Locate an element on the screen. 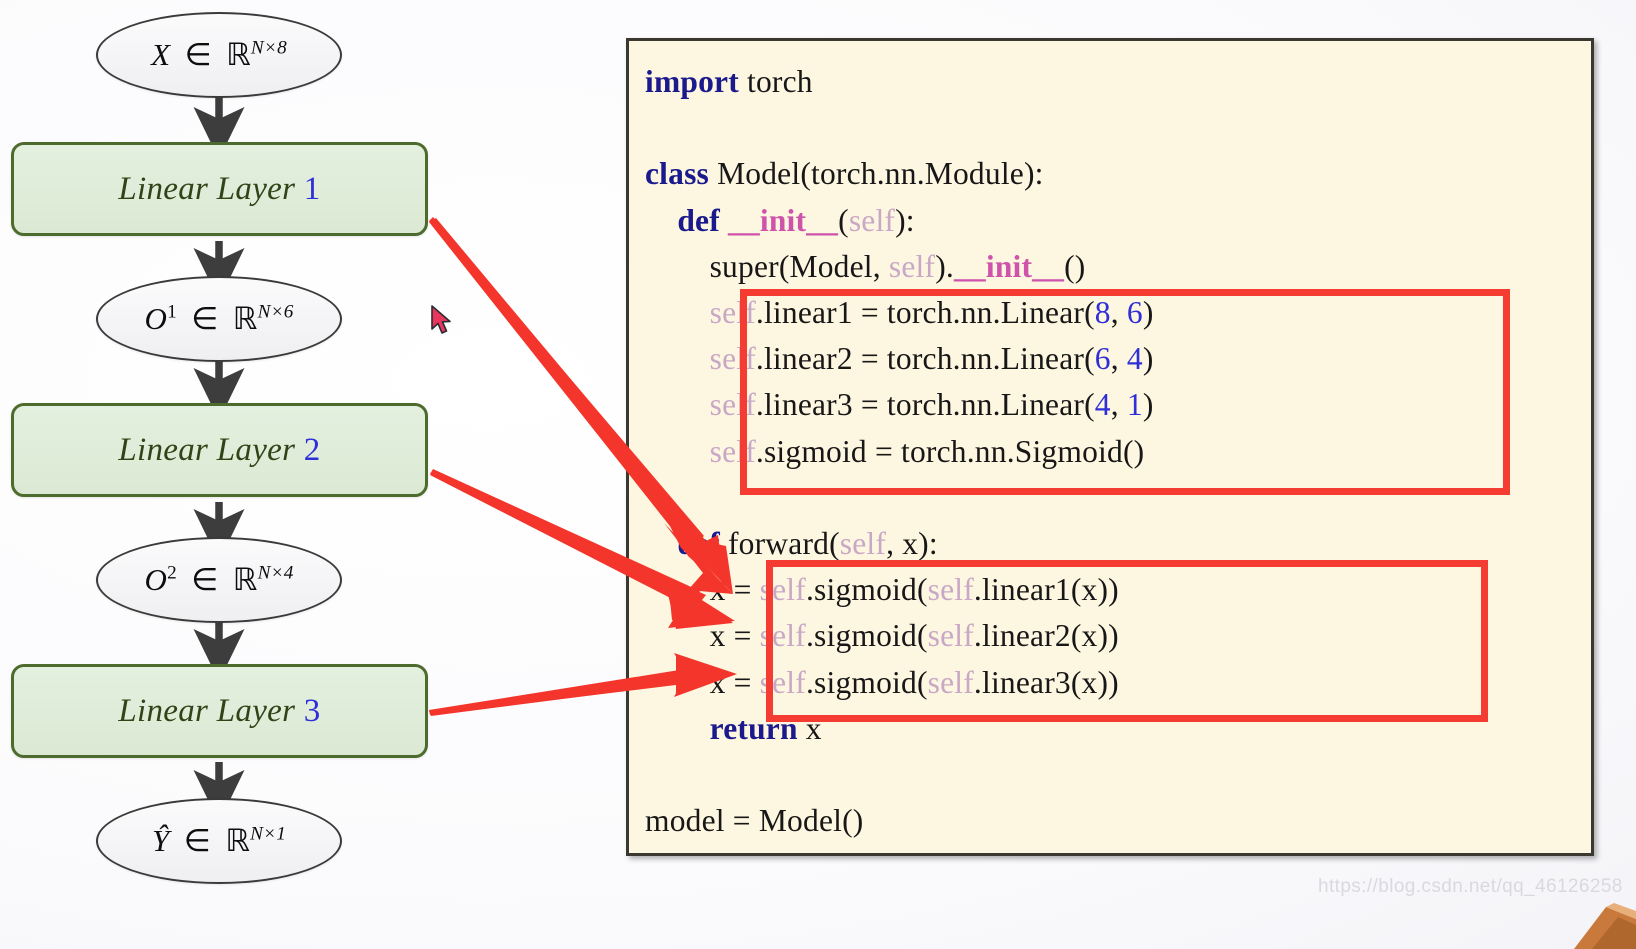 The width and height of the screenshot is (1636, 949). node-linear-layer-2-label: Linear Layer 2 is located at coordinates (219, 449).